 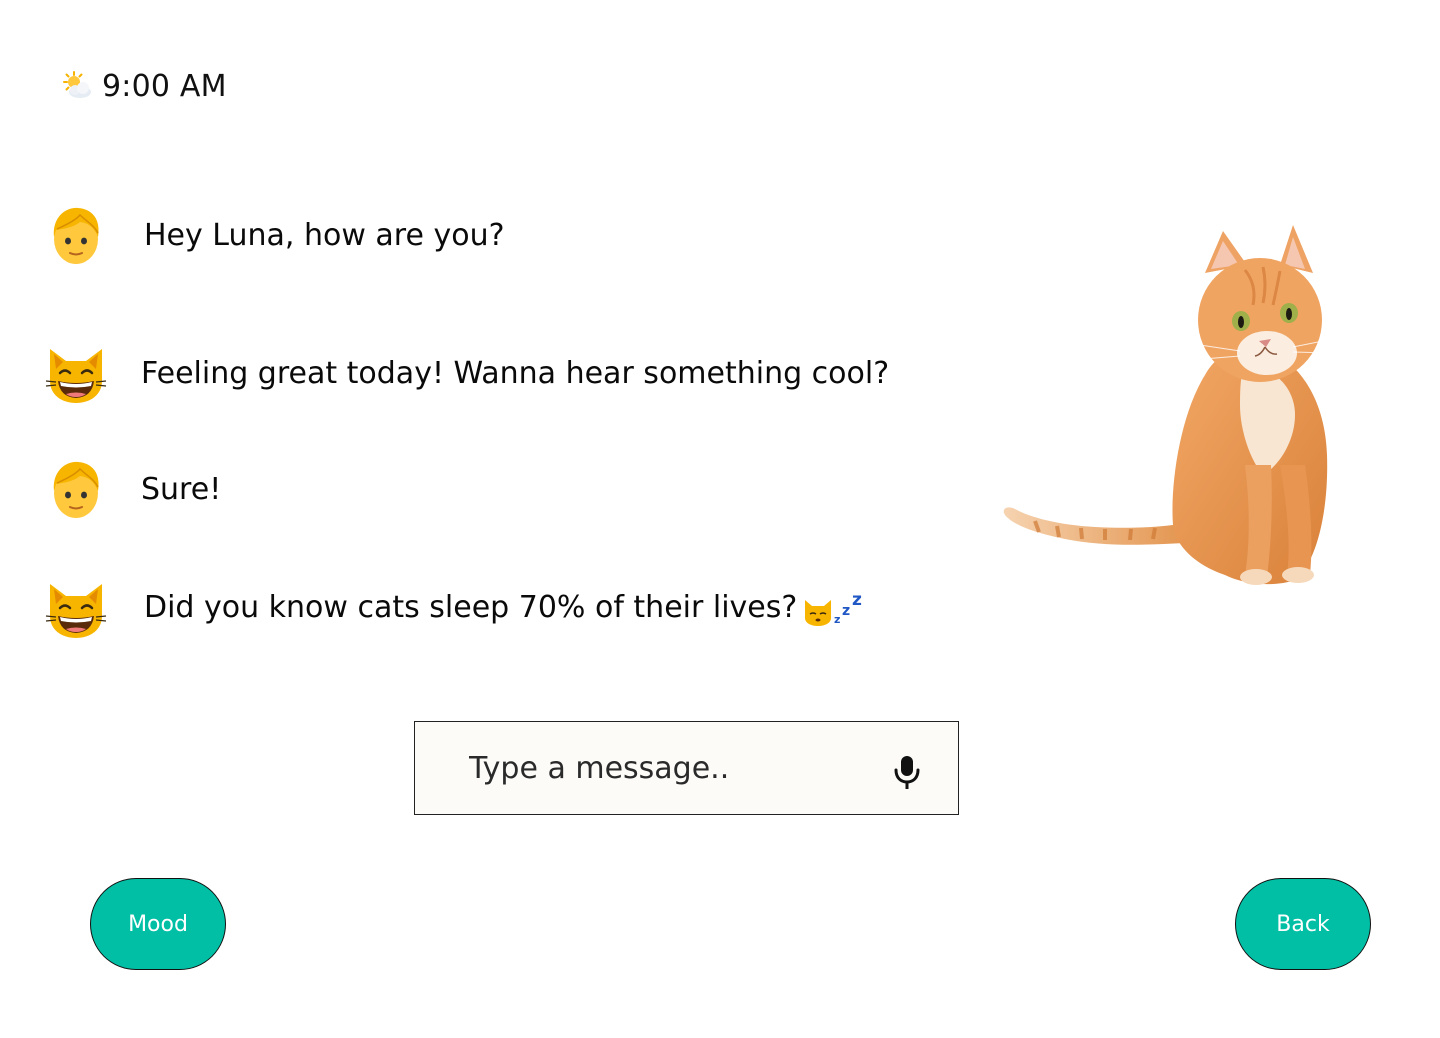 What do you see at coordinates (1303, 924) in the screenshot?
I see `back-button: Back` at bounding box center [1303, 924].